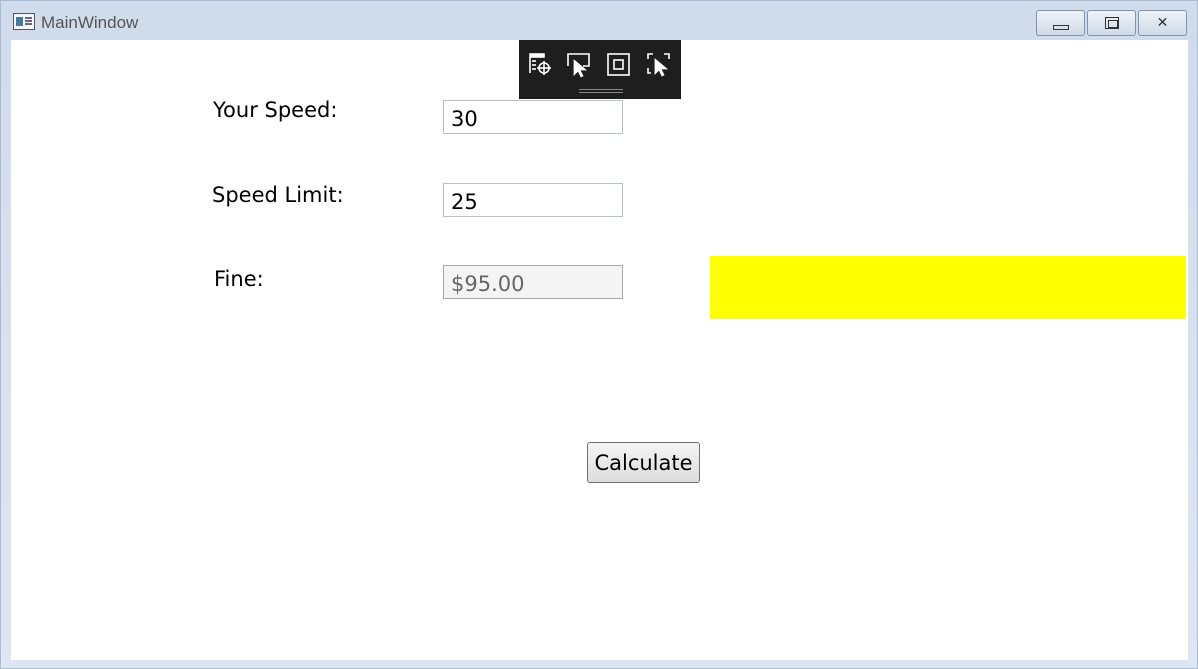  I want to click on maximize-button, so click(1111, 23).